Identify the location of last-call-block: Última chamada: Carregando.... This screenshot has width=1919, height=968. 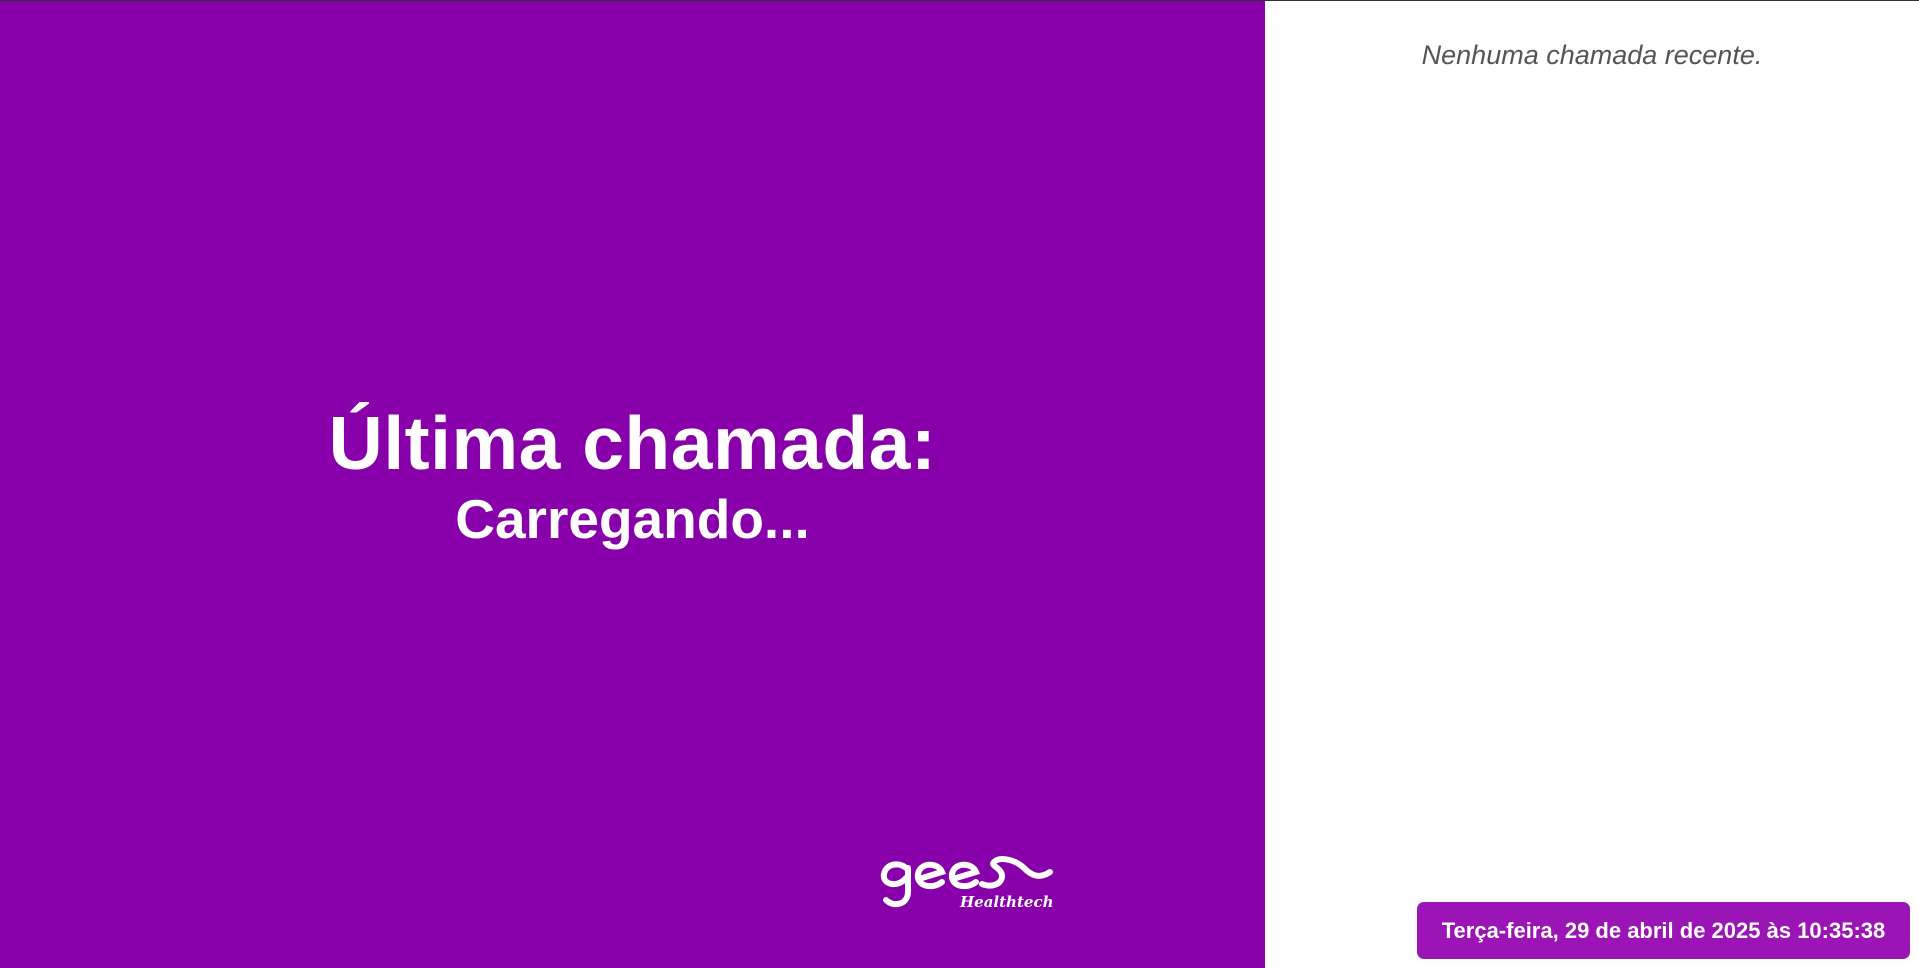
(632, 476).